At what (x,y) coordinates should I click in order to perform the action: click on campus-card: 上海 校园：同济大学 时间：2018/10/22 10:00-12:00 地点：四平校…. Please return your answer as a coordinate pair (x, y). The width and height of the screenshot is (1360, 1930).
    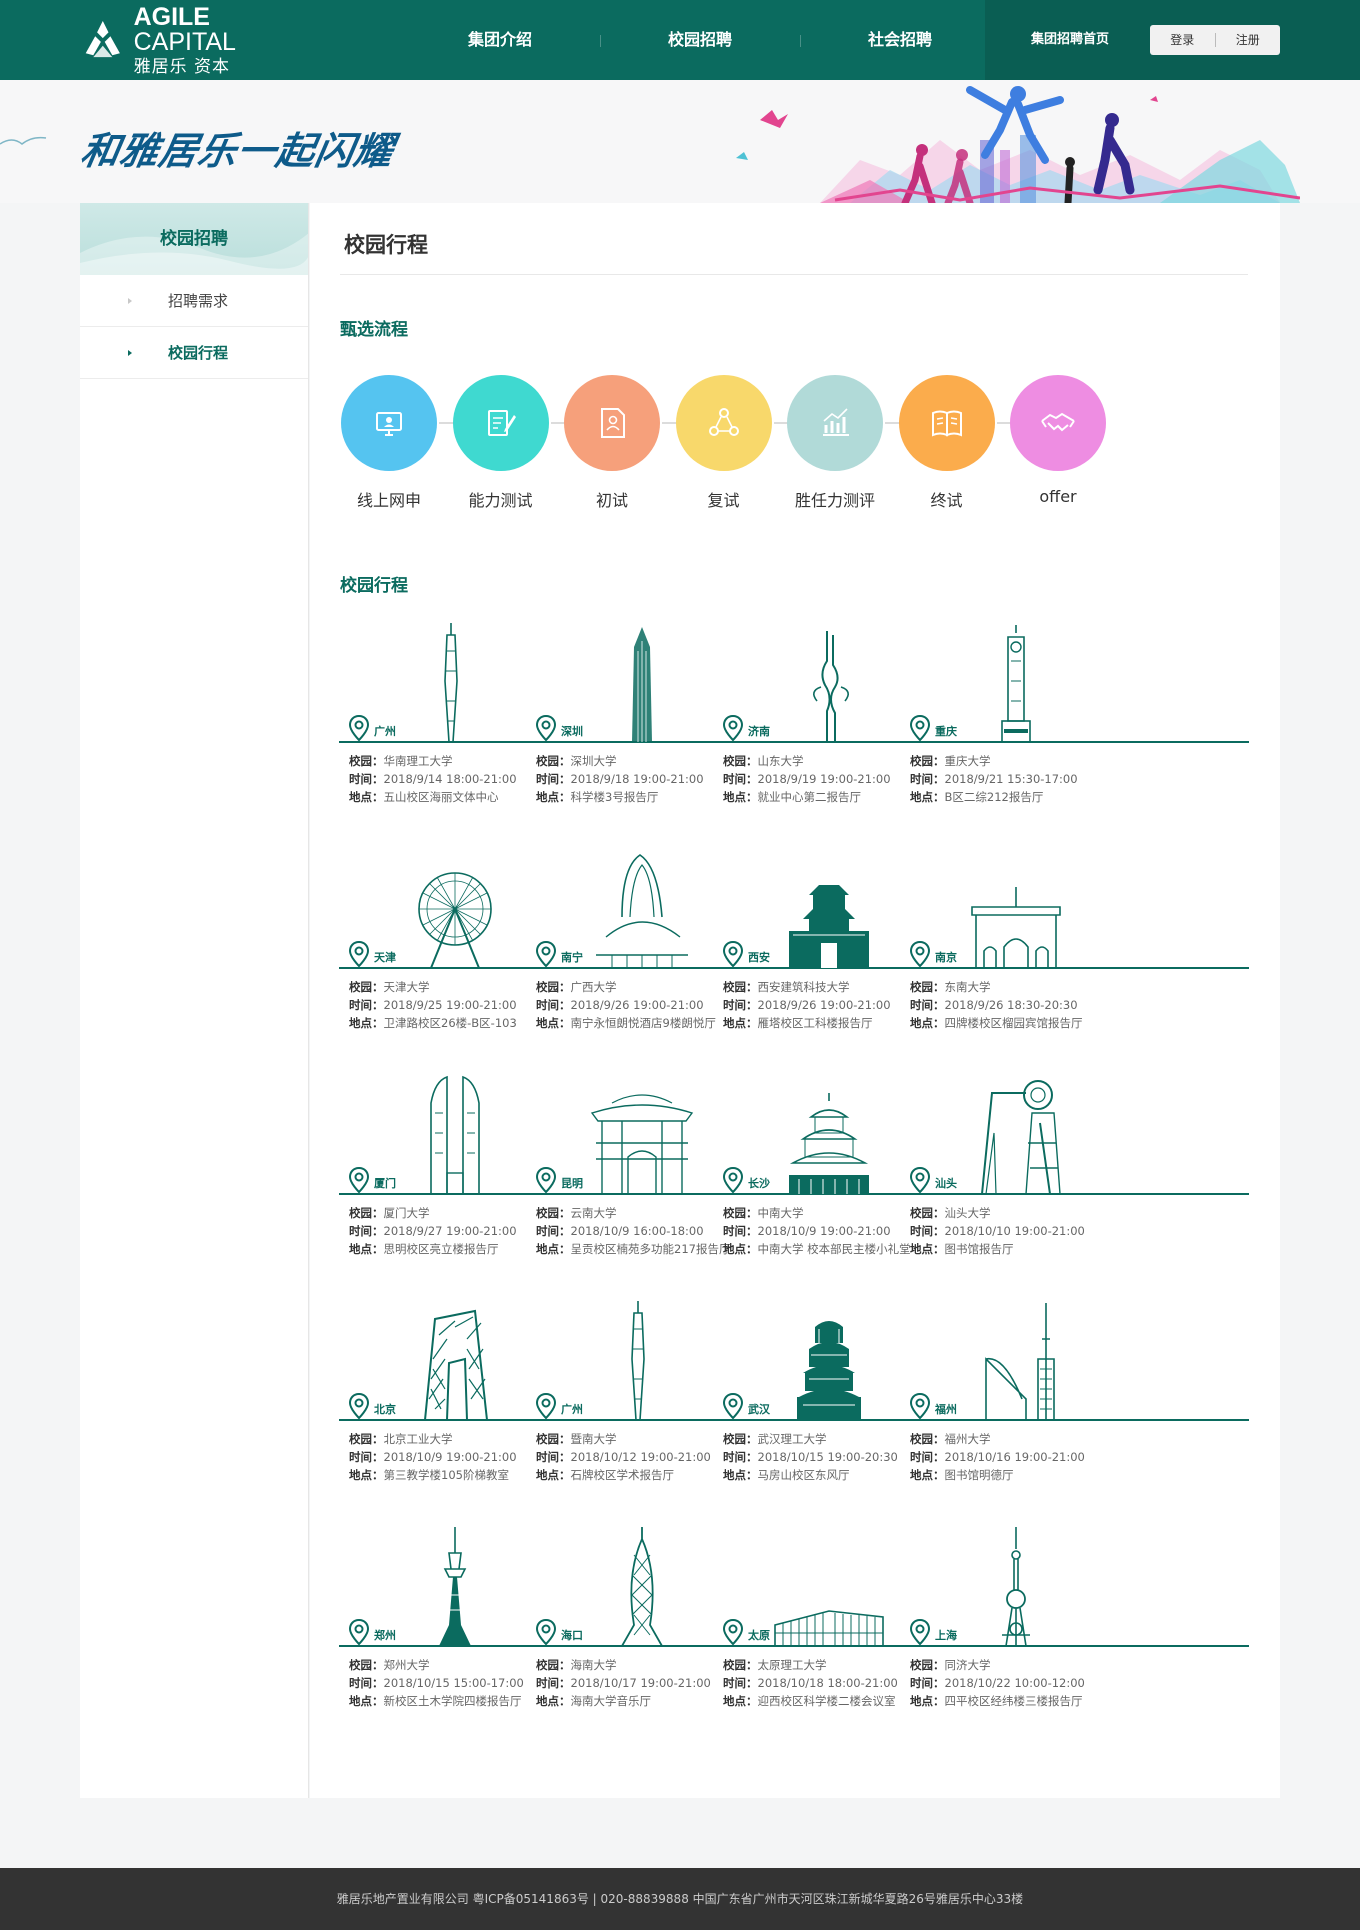
    Looking at the image, I should click on (1015, 1625).